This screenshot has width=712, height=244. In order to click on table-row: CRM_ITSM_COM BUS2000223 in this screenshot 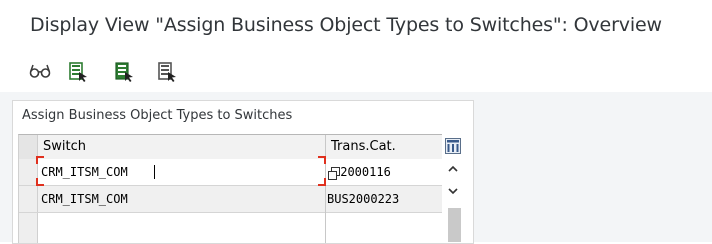, I will do `click(231, 199)`.